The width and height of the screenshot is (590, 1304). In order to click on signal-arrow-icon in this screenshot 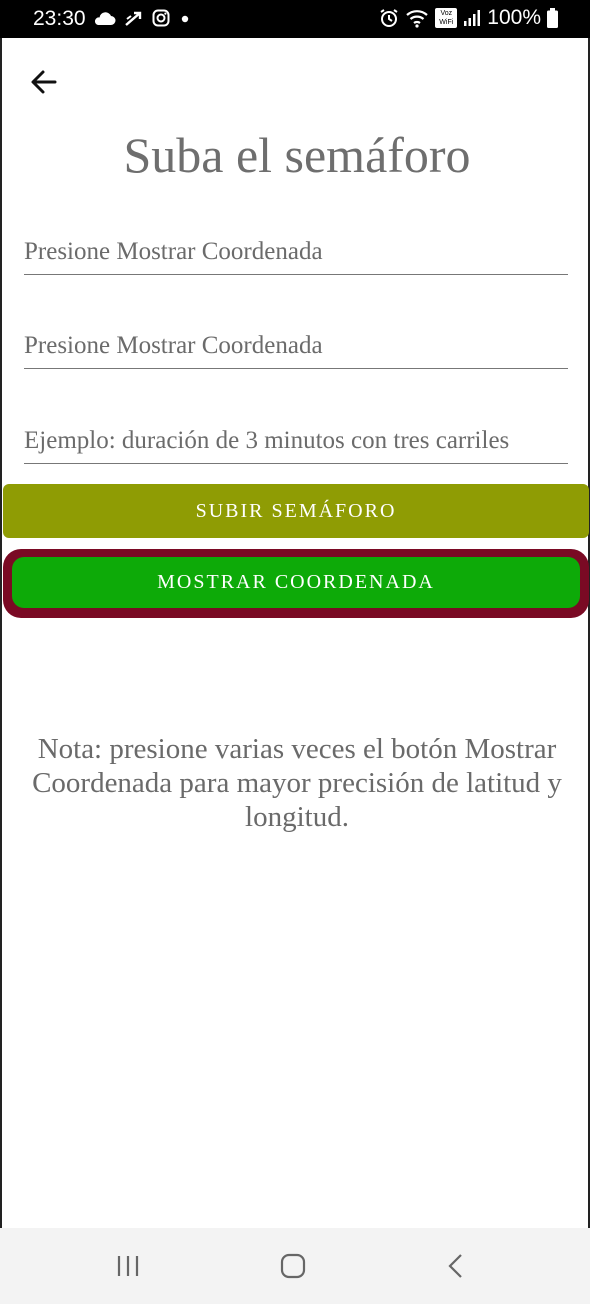, I will do `click(133, 18)`.